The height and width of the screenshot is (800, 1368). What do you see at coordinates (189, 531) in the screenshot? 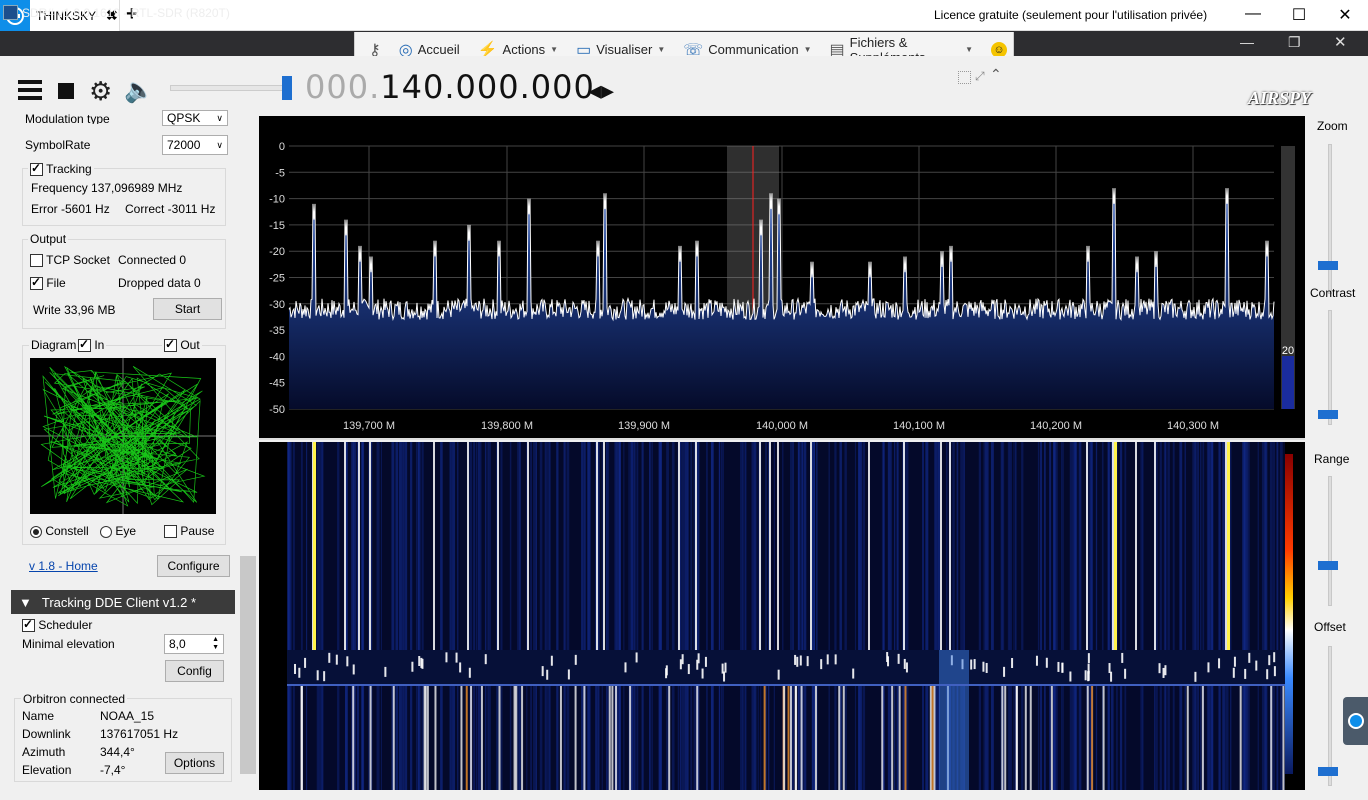
I see `pause-checkbox: Pause` at bounding box center [189, 531].